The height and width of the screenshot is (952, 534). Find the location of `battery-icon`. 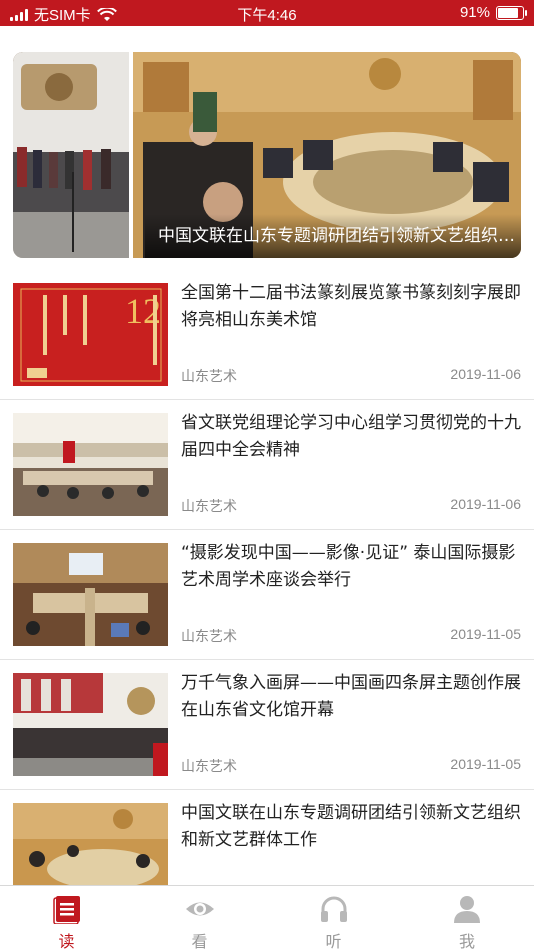

battery-icon is located at coordinates (511, 12).